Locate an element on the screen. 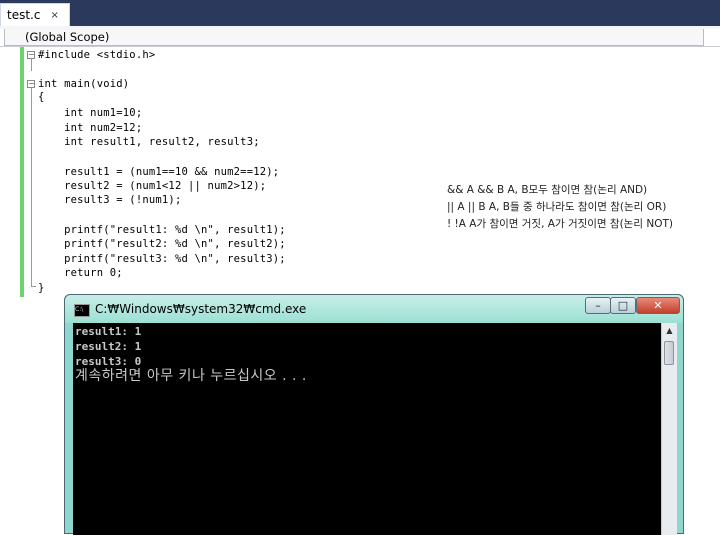  code-line: printf("result1: %d \n", result1); is located at coordinates (162, 230).